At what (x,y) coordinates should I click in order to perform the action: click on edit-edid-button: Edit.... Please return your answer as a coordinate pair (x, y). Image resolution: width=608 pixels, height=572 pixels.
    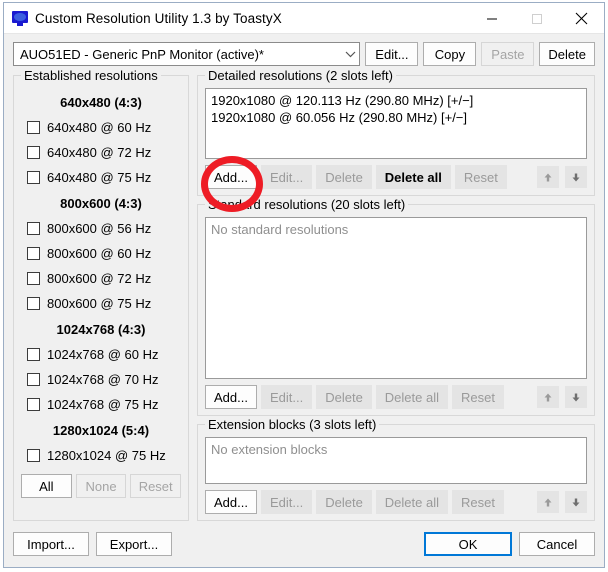
    Looking at the image, I should click on (392, 54).